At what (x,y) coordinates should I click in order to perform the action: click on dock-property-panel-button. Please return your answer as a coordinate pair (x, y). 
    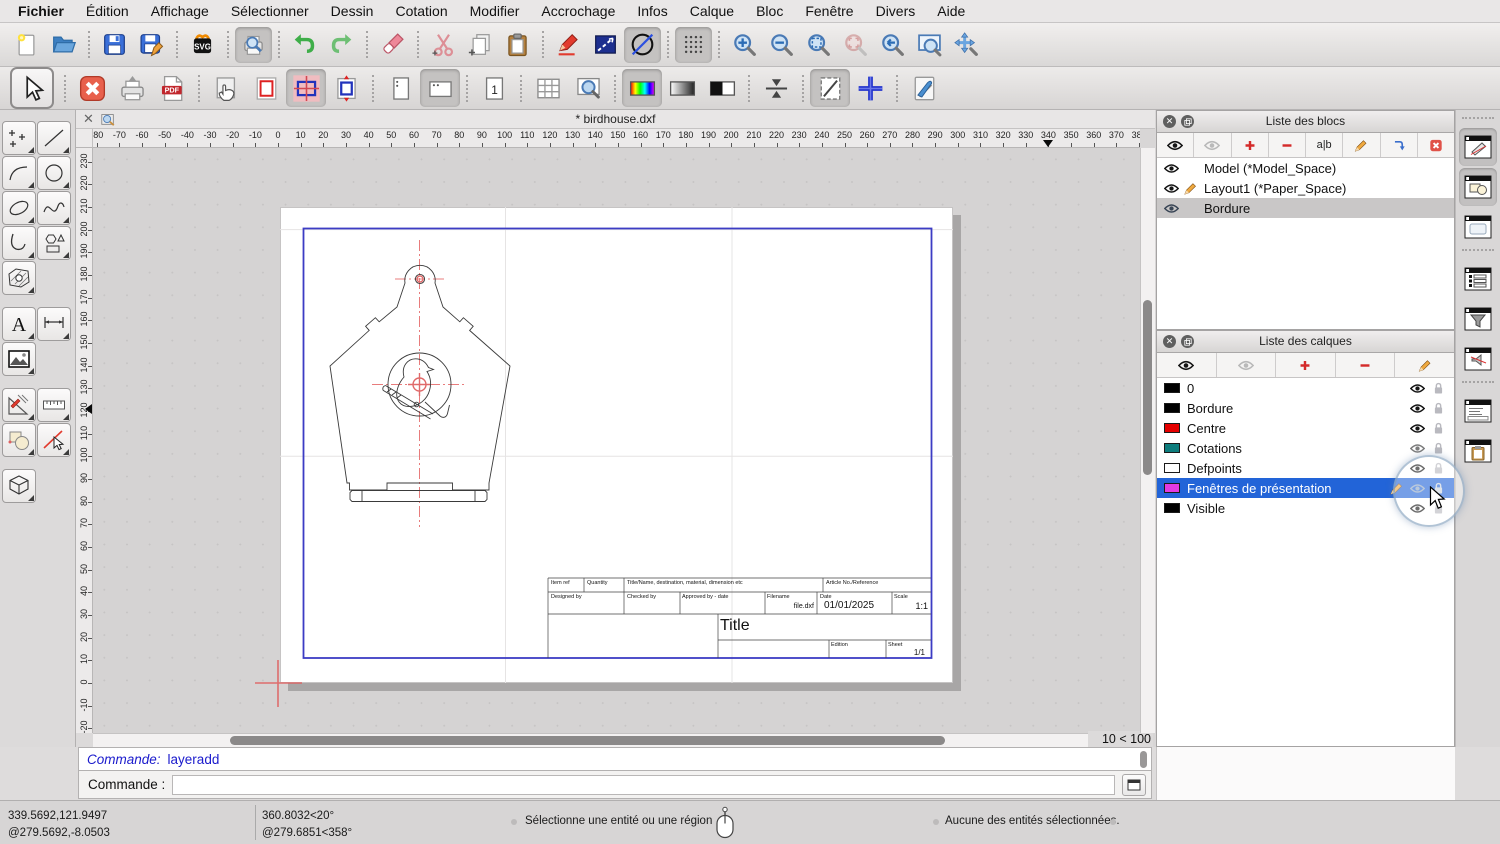
    Looking at the image, I should click on (1478, 227).